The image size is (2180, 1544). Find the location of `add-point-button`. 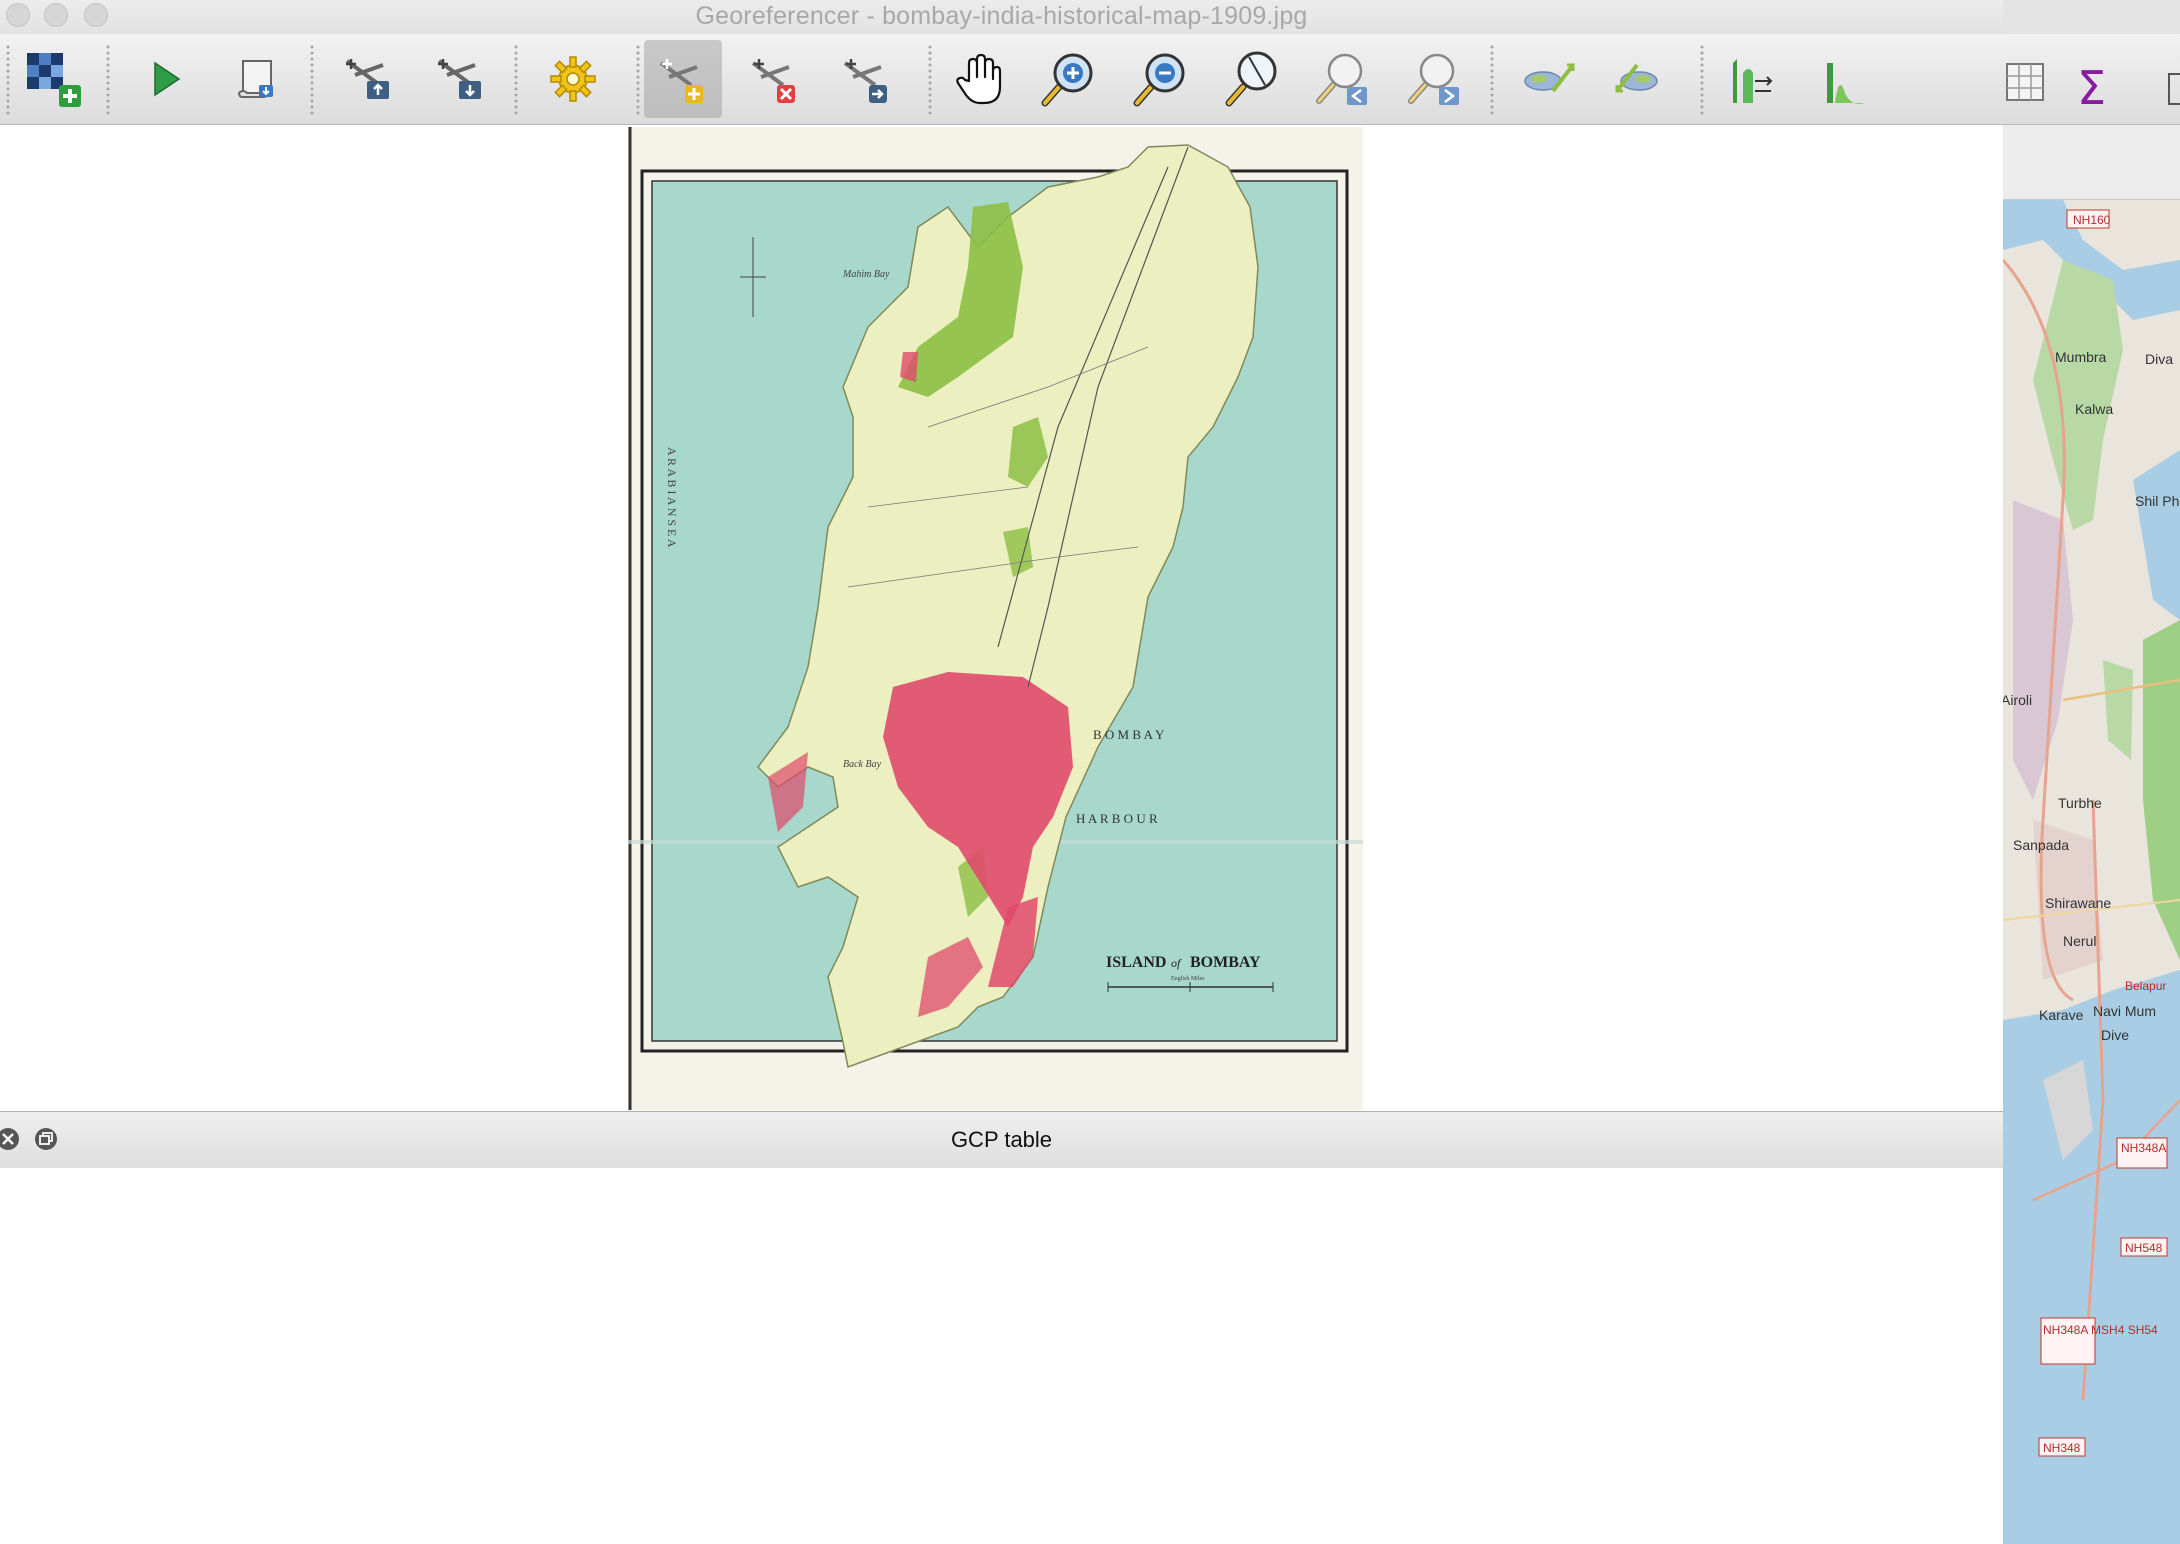

add-point-button is located at coordinates (683, 79).